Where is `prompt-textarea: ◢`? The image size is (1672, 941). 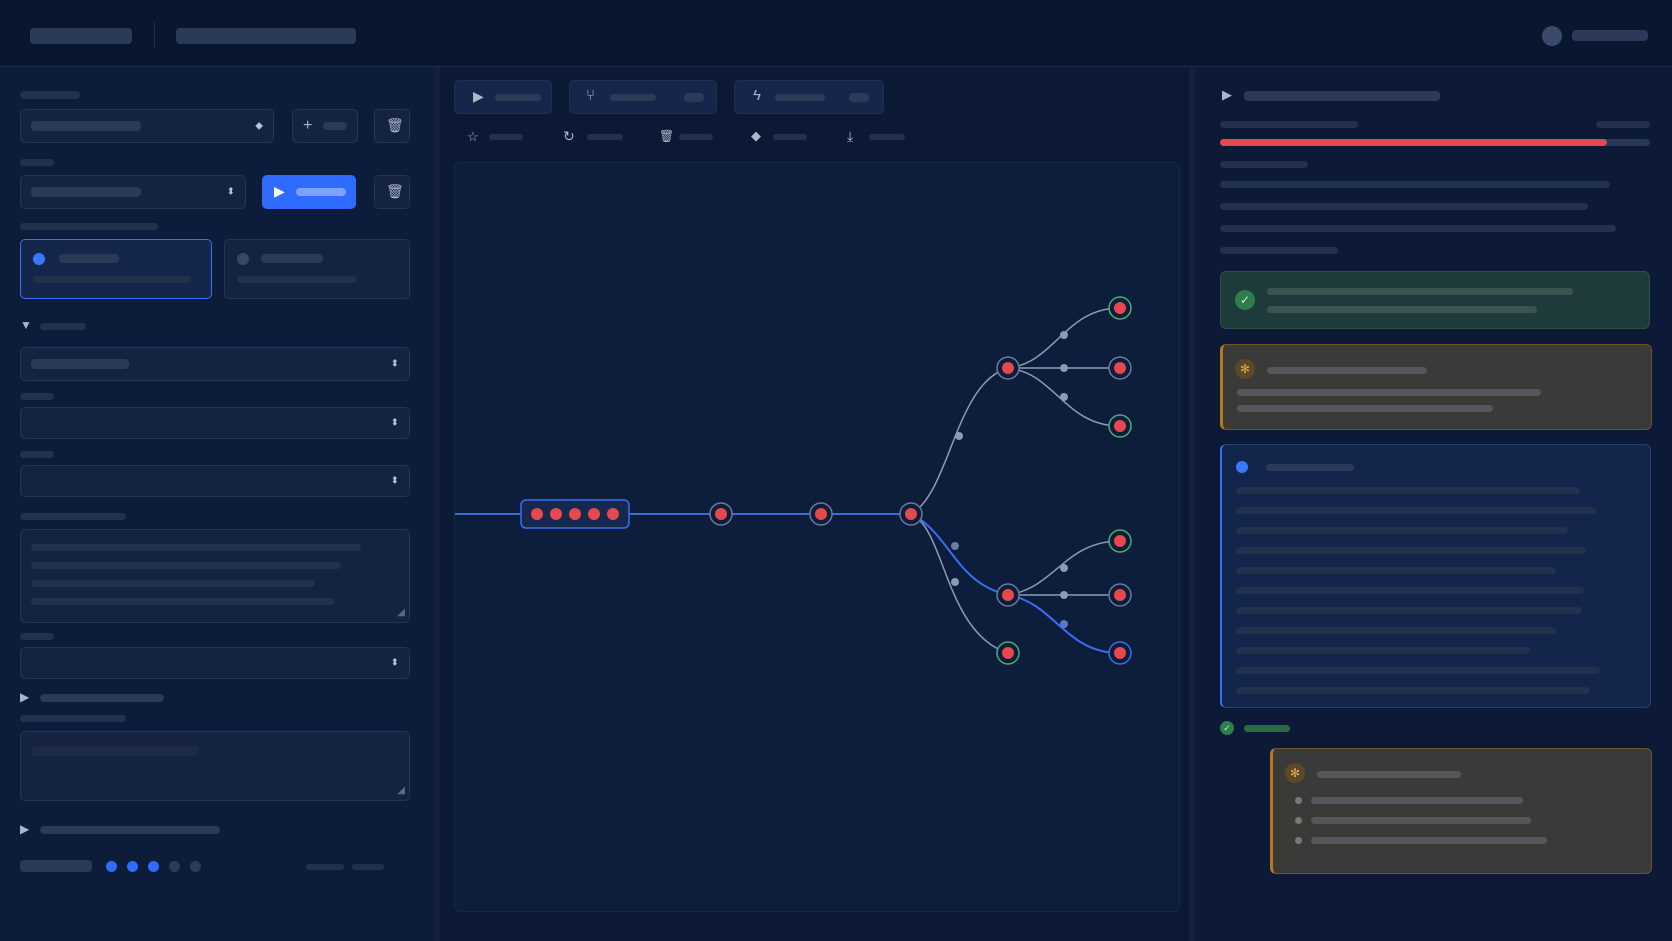 prompt-textarea: ◢ is located at coordinates (215, 576).